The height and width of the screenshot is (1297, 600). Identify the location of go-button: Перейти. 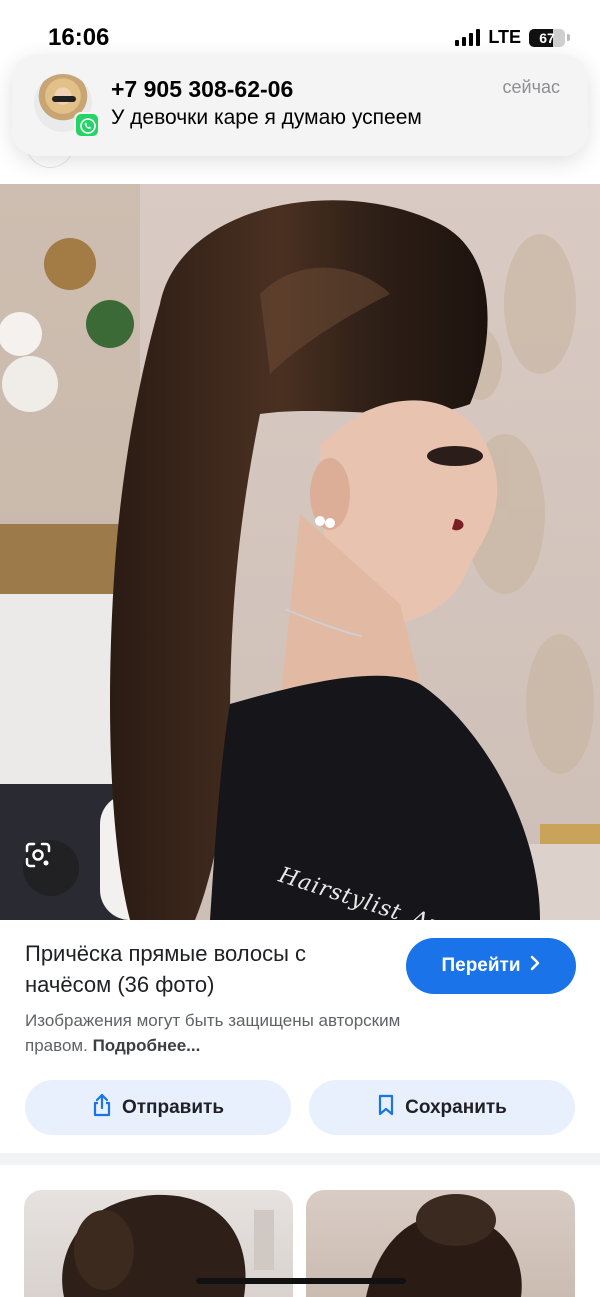
(491, 966).